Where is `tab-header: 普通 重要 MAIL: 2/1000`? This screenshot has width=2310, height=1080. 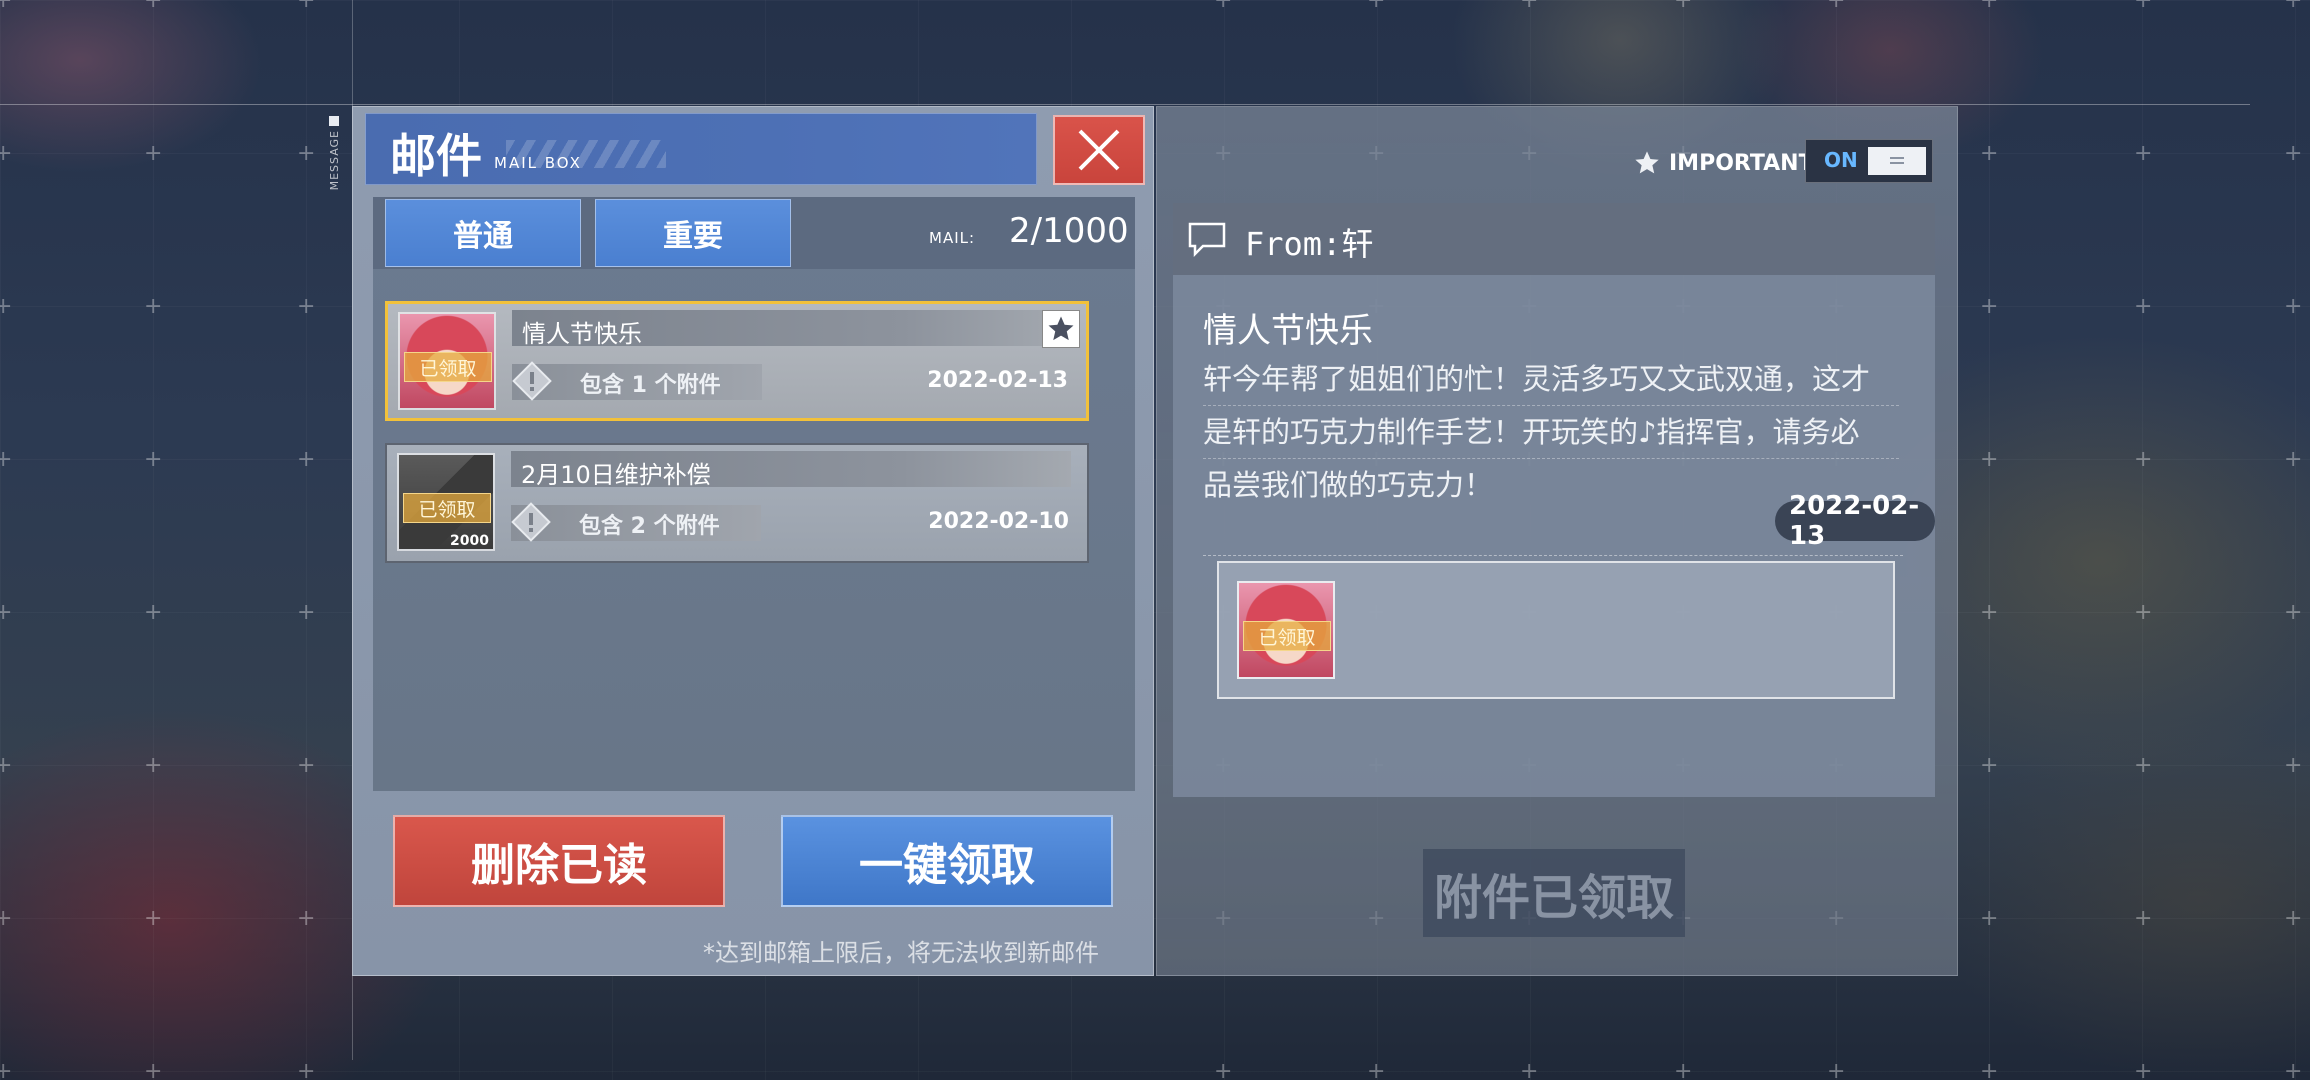
tab-header: 普通 重要 MAIL: 2/1000 is located at coordinates (754, 233).